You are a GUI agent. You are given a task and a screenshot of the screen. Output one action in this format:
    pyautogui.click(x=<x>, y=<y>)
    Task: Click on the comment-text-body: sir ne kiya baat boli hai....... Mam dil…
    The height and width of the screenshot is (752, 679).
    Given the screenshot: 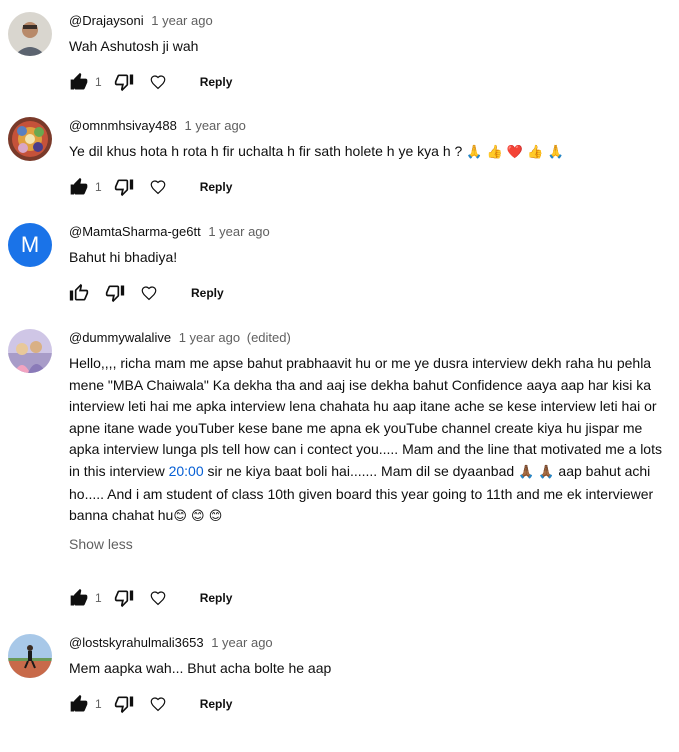 What is the action you would take?
    pyautogui.click(x=361, y=470)
    